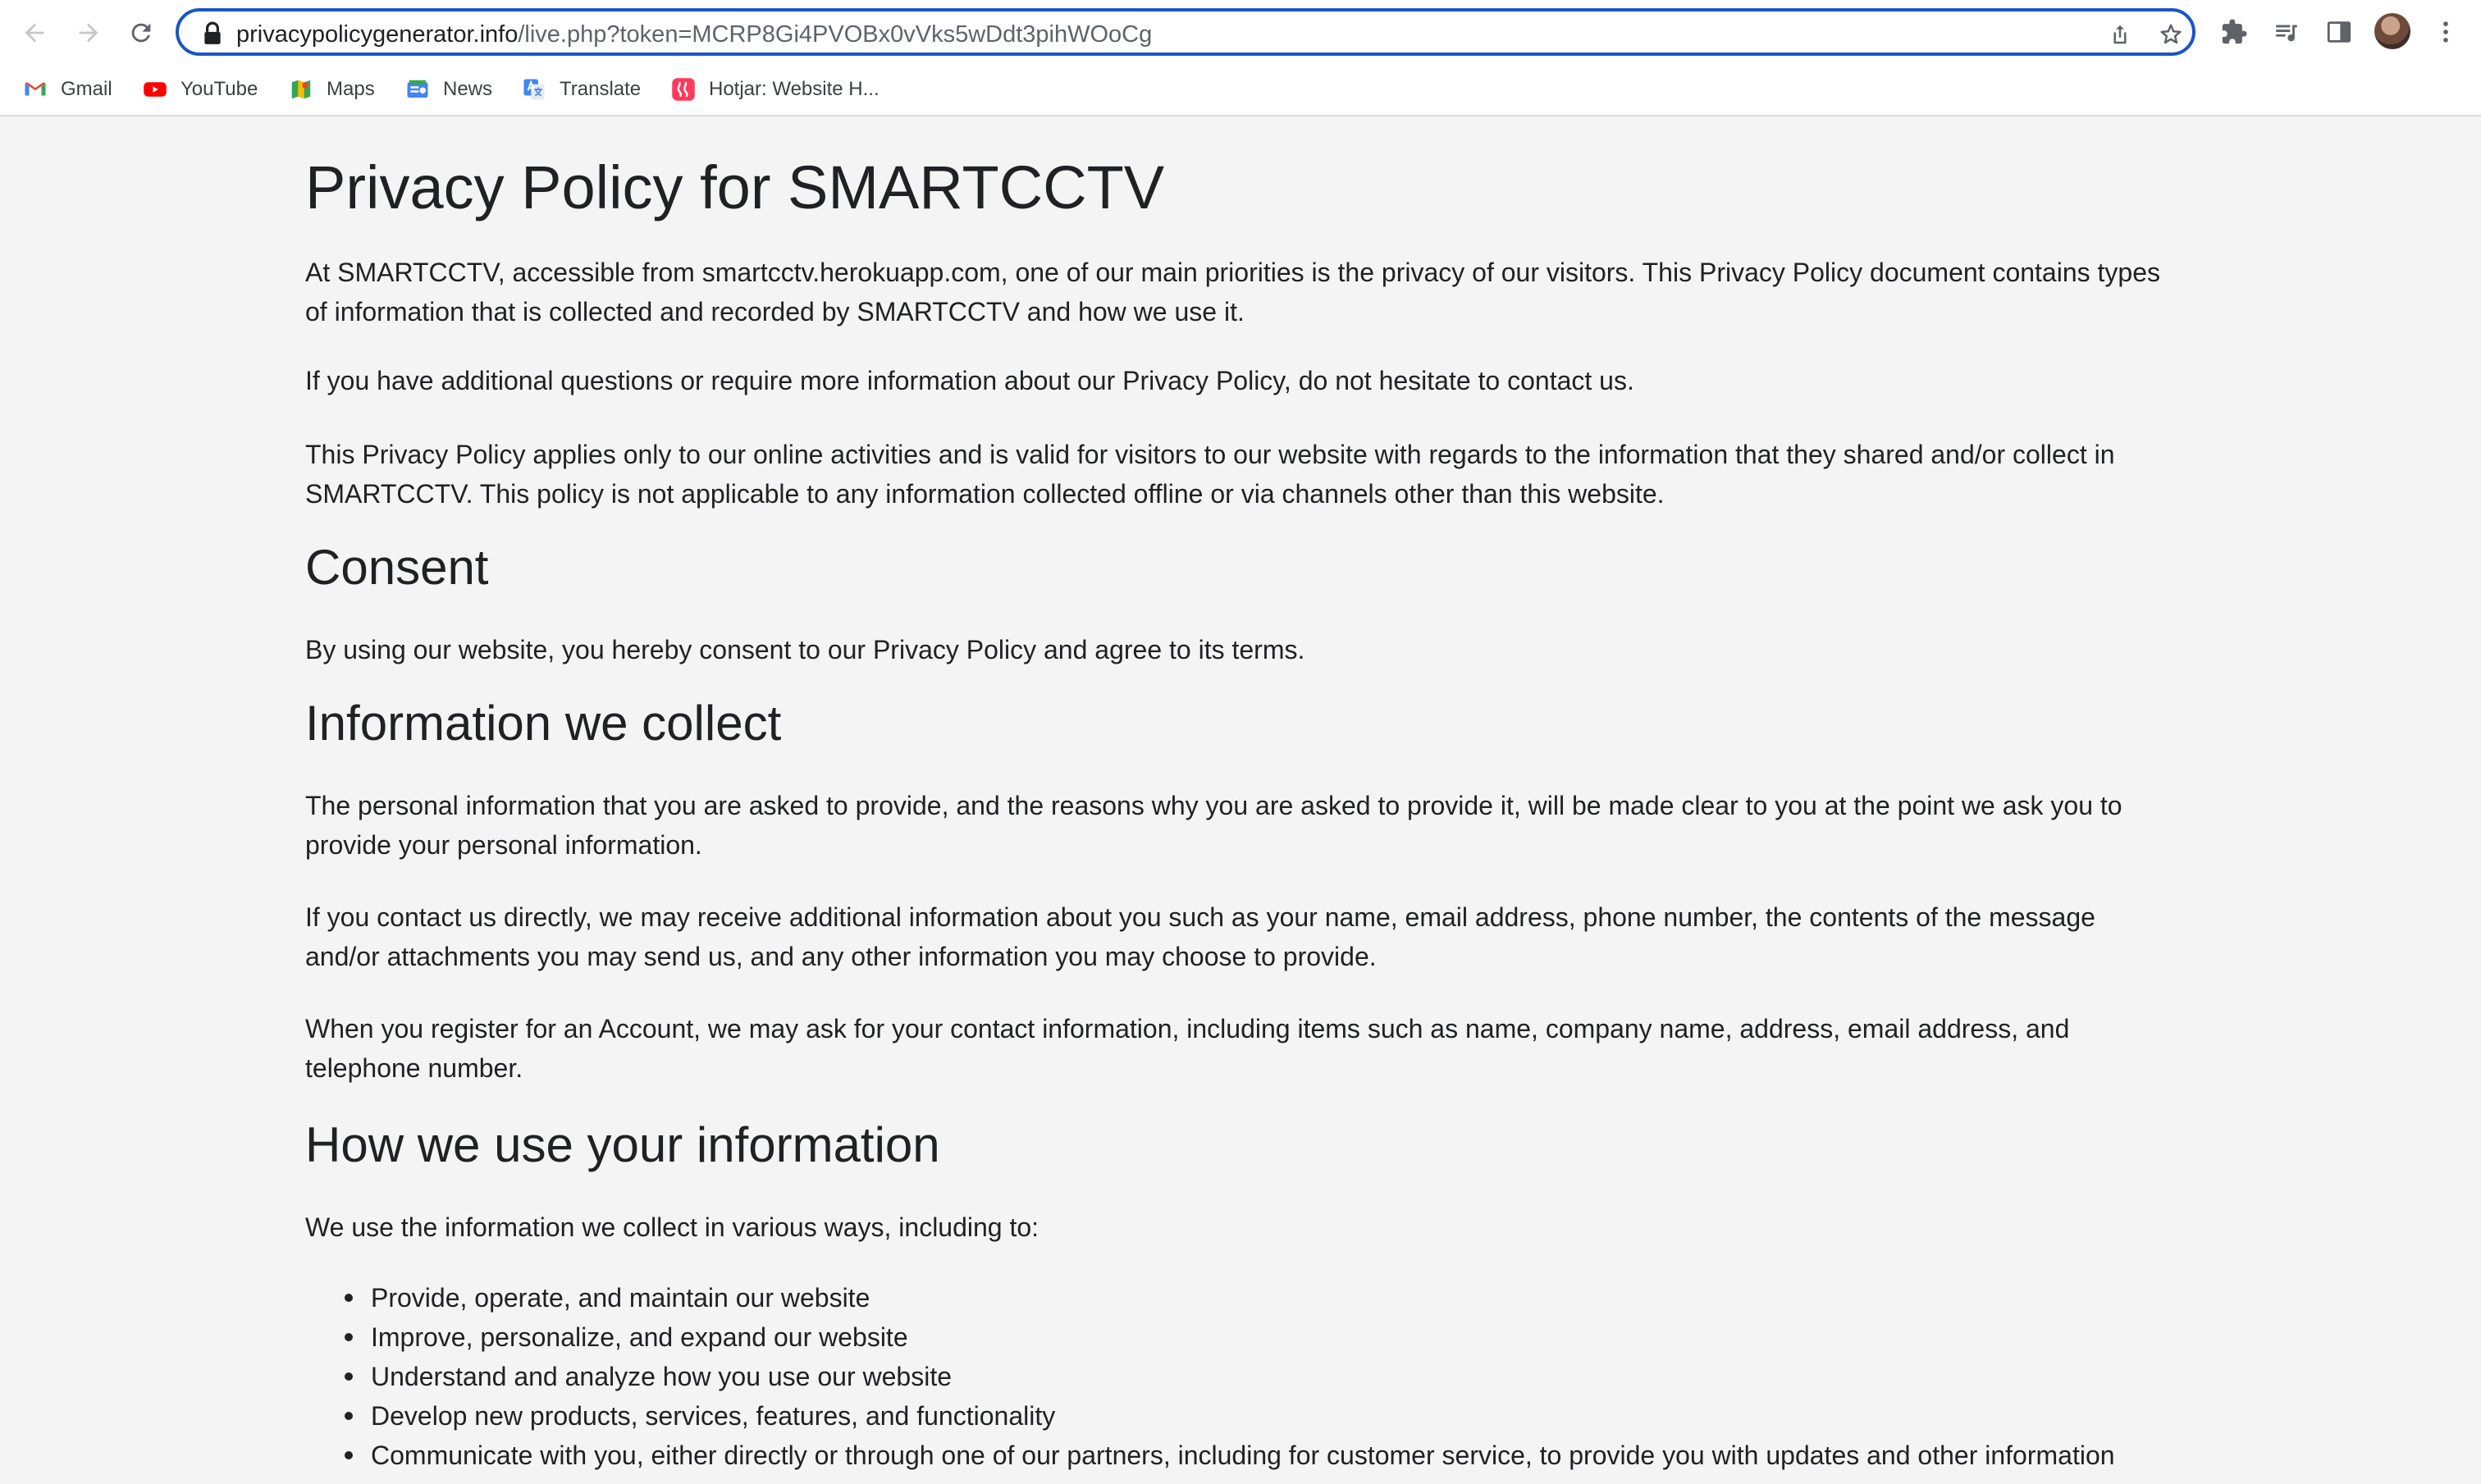  I want to click on gmail-icon, so click(35, 89).